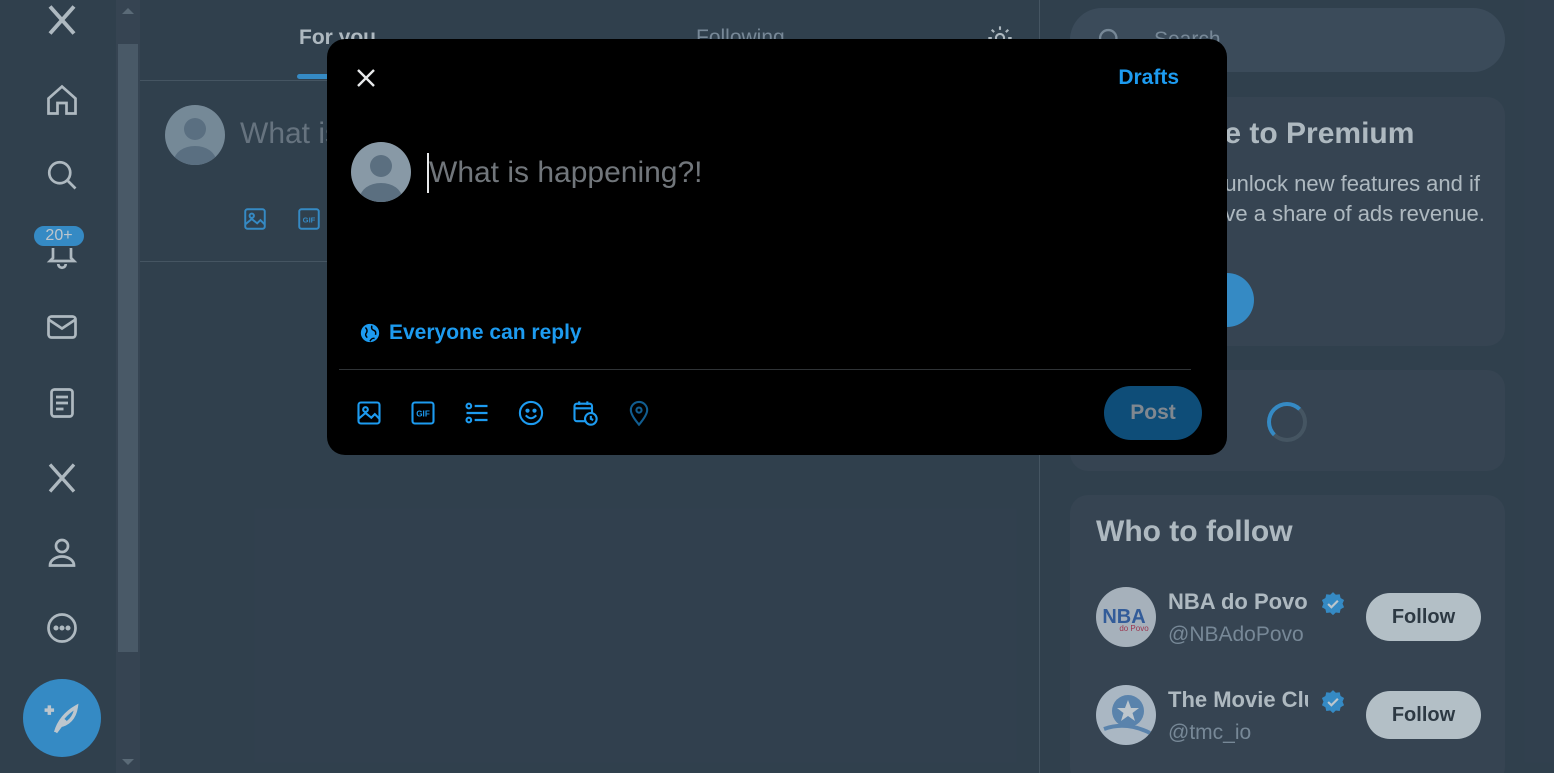 Image resolution: width=1554 pixels, height=773 pixels. What do you see at coordinates (381, 172) in the screenshot?
I see `avatar` at bounding box center [381, 172].